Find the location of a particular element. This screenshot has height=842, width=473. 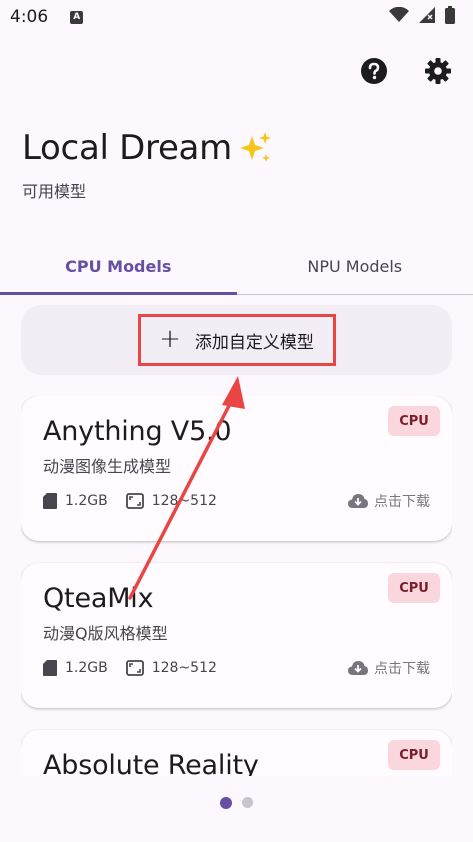

add-custom-model-button: + 添加自定义模型 is located at coordinates (236, 340).